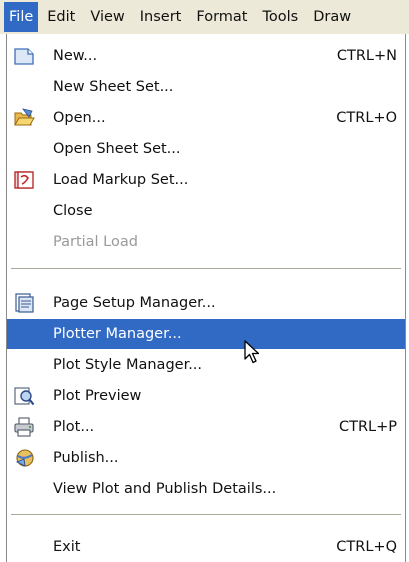 This screenshot has width=409, height=562. What do you see at coordinates (24, 396) in the screenshot?
I see `plot-preview-icon` at bounding box center [24, 396].